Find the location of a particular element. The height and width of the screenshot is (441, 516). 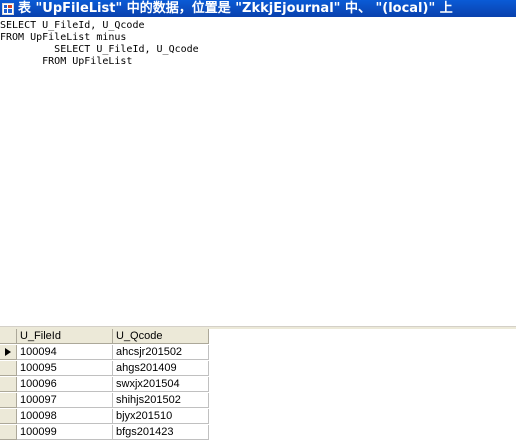

sql-line: FROM UpFileList minus is located at coordinates (63, 38).